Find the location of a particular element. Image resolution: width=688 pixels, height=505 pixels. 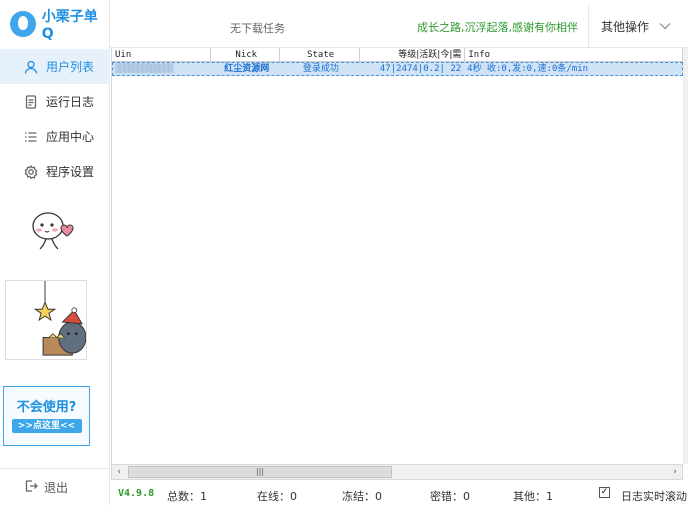

help-title: 不会使用? is located at coordinates (46, 407).